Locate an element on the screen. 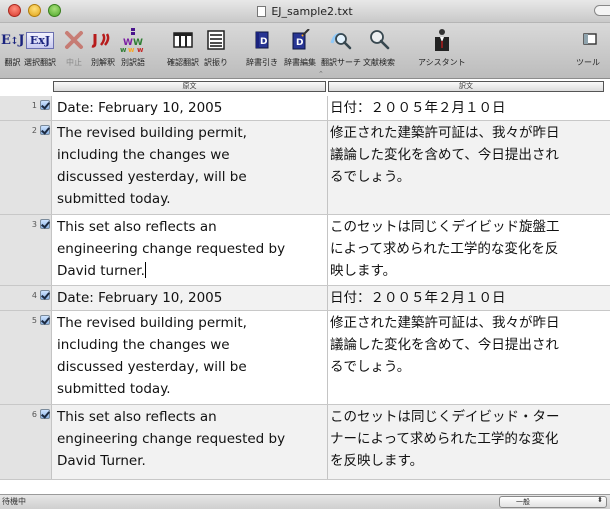 Image resolution: width=610 pixels, height=509 pixels. source-column-header: 原文 is located at coordinates (189, 86).